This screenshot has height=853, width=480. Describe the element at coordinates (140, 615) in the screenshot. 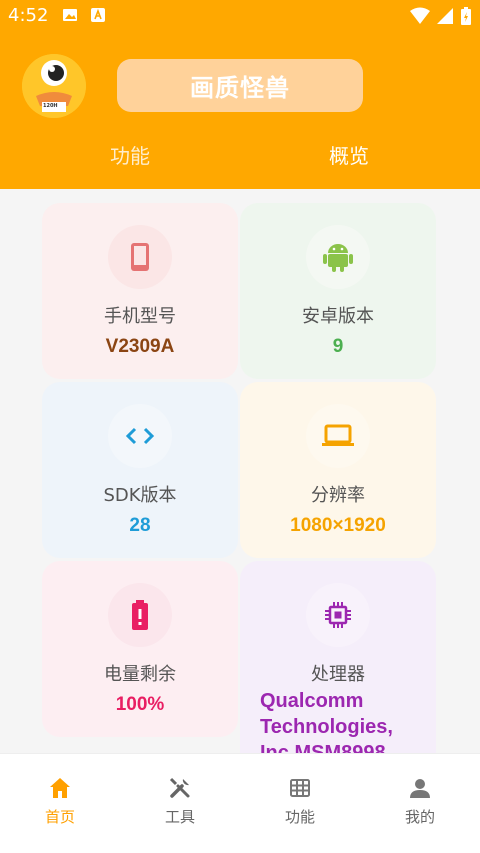

I see `battery-alert-icon` at that location.